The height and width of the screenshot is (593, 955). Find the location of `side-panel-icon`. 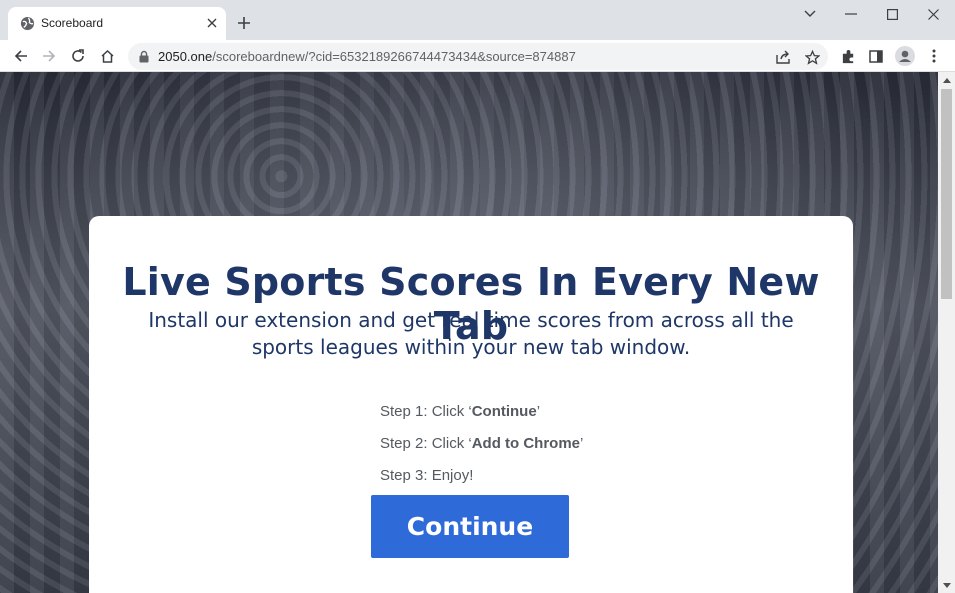

side-panel-icon is located at coordinates (876, 56).